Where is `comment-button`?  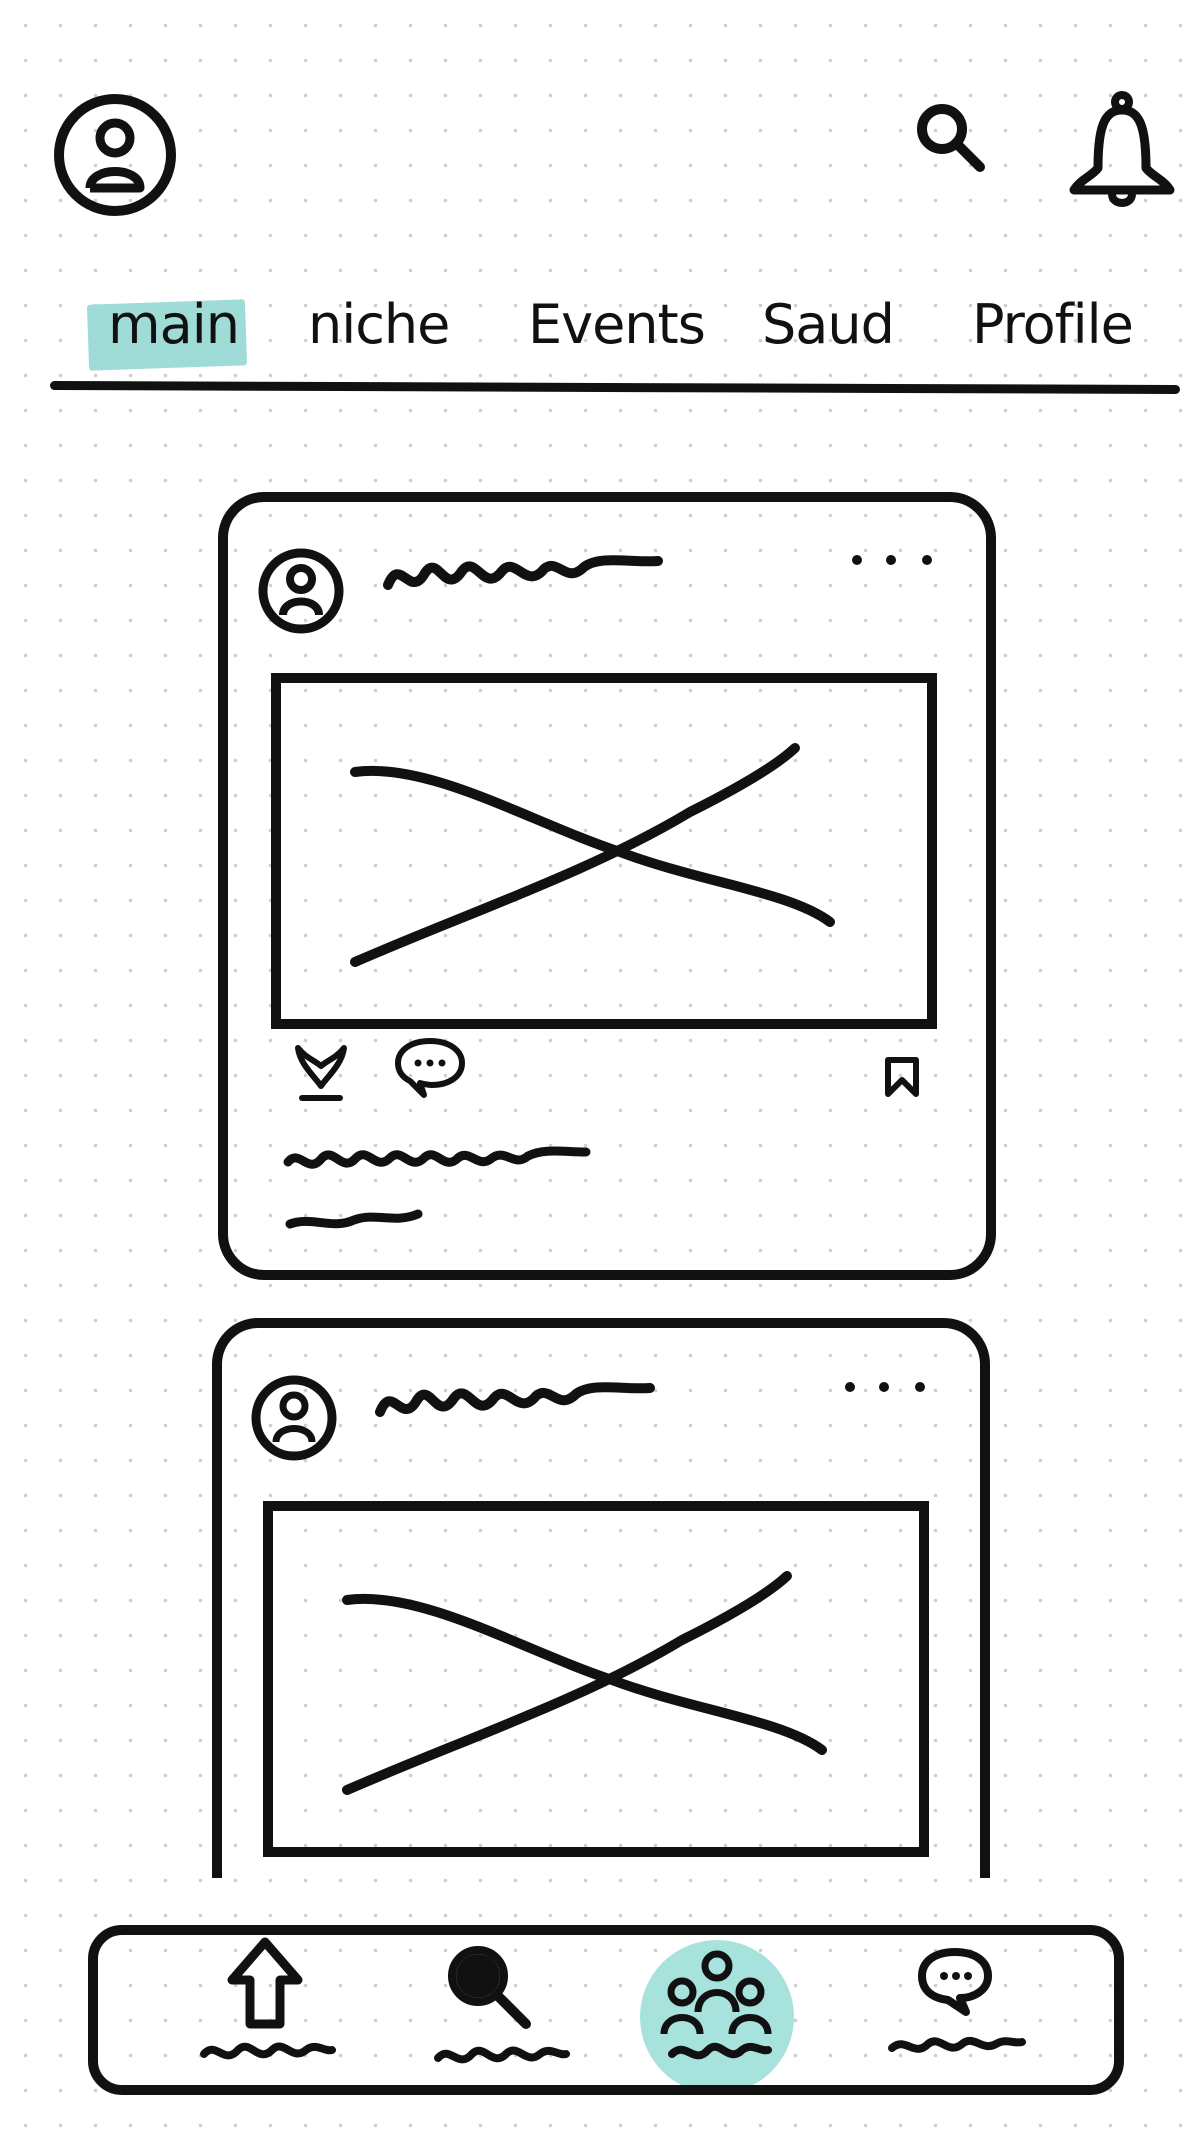
comment-button is located at coordinates (430, 1067).